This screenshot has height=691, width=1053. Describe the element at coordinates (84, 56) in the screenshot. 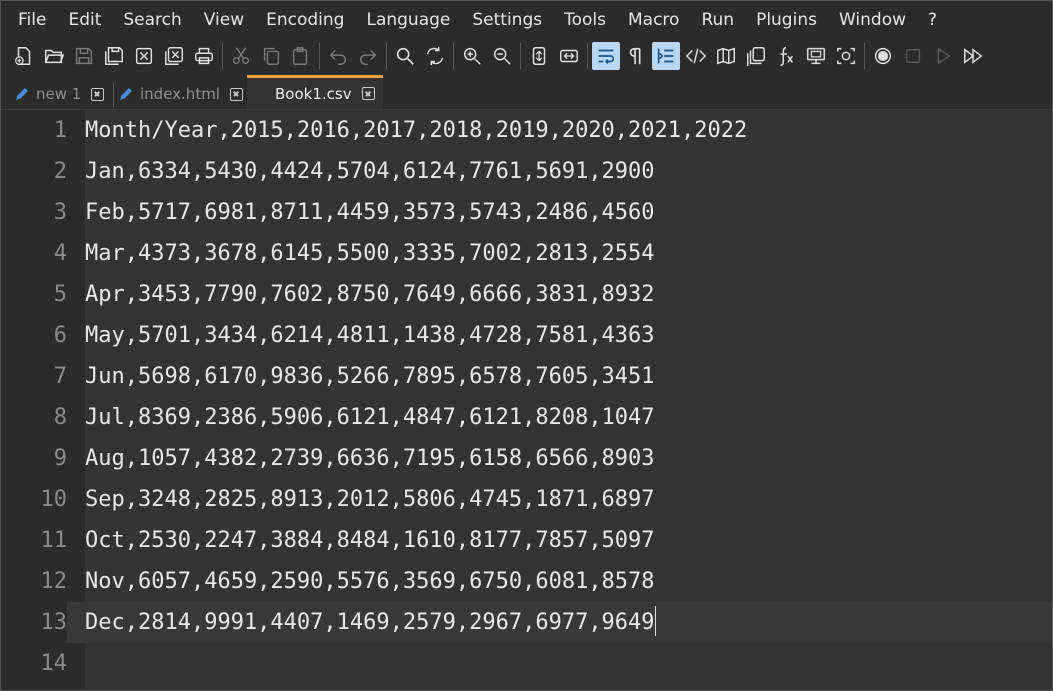

I see `save-icon` at that location.